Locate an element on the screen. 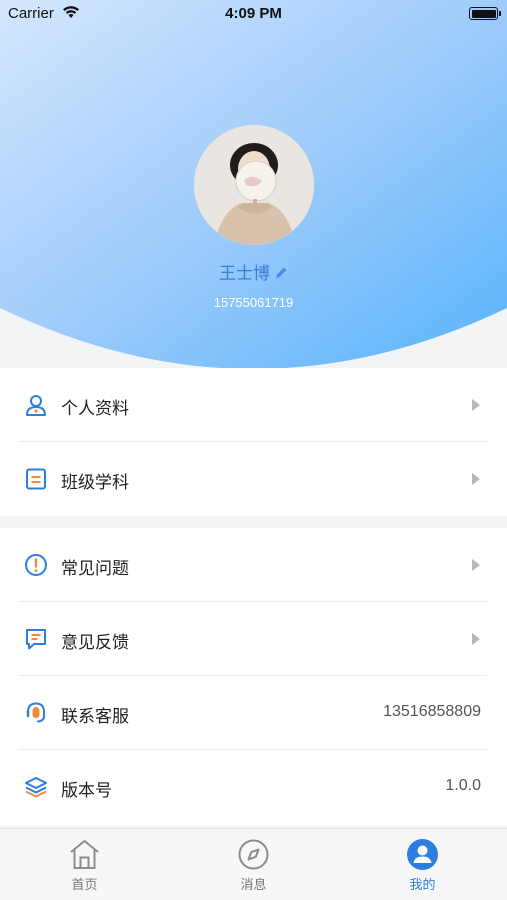 This screenshot has width=507, height=900. status-bar: Carrier 4:09 PM is located at coordinates (253, 14).